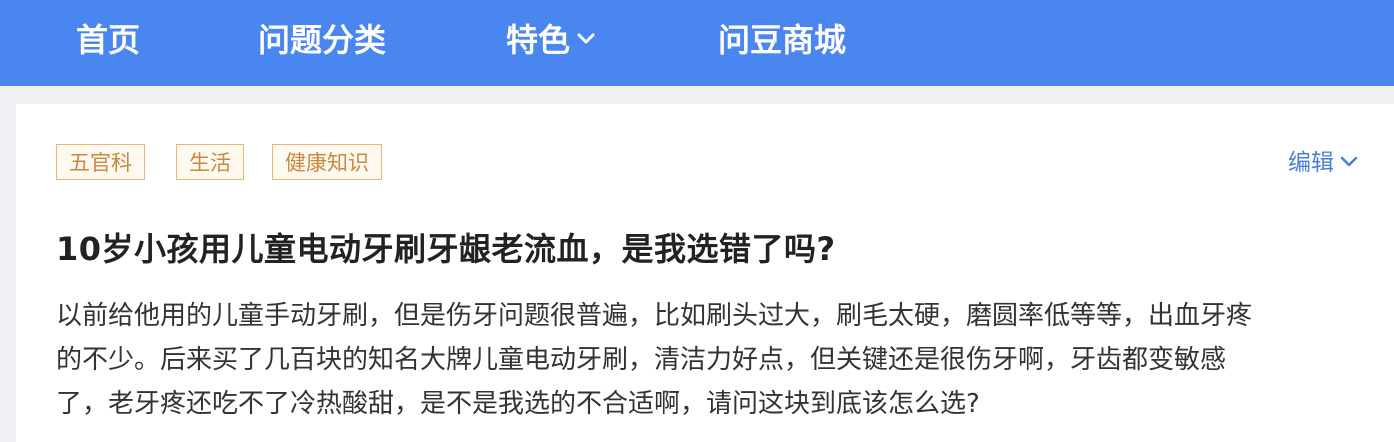 Image resolution: width=1394 pixels, height=442 pixels. Describe the element at coordinates (538, 40) in the screenshot. I see `nav-item-featured-label: 特色` at that location.